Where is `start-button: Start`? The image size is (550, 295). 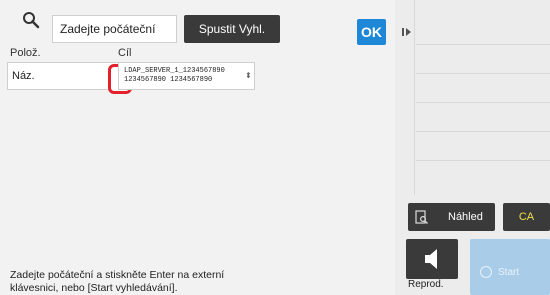 start-button: Start is located at coordinates (510, 267).